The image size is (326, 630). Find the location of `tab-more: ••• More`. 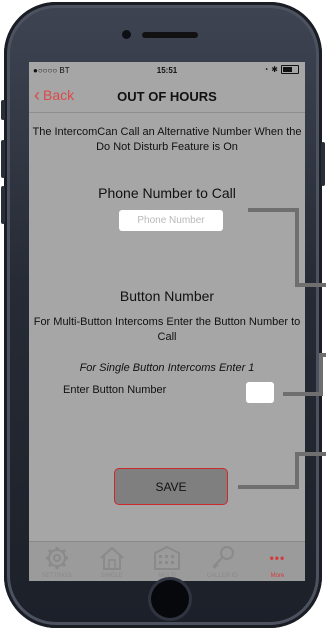

tab-more: ••• More is located at coordinates (277, 561).